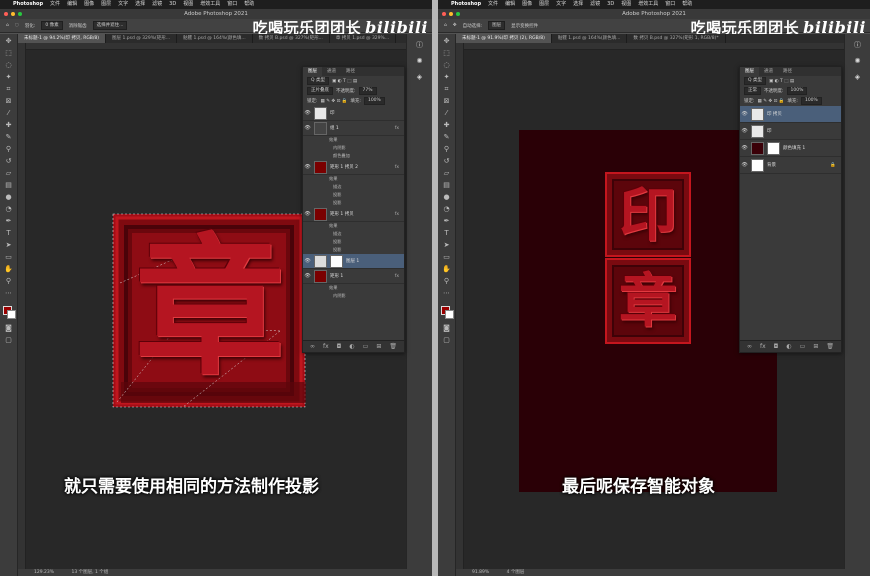 This screenshot has width=870, height=576. What do you see at coordinates (312, 346) in the screenshot?
I see `link-icon: ∞` at bounding box center [312, 346].